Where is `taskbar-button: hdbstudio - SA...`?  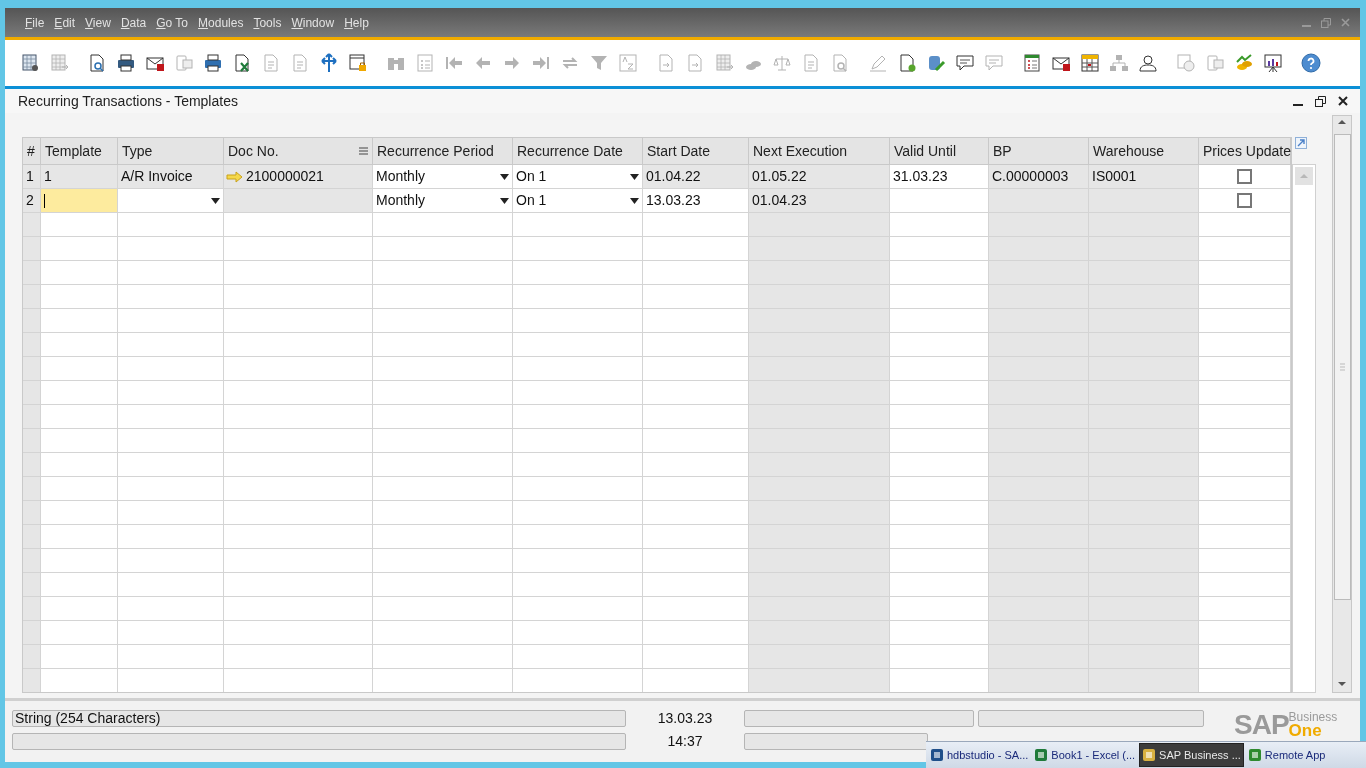
taskbar-button: hdbstudio - SA... is located at coordinates (979, 755).